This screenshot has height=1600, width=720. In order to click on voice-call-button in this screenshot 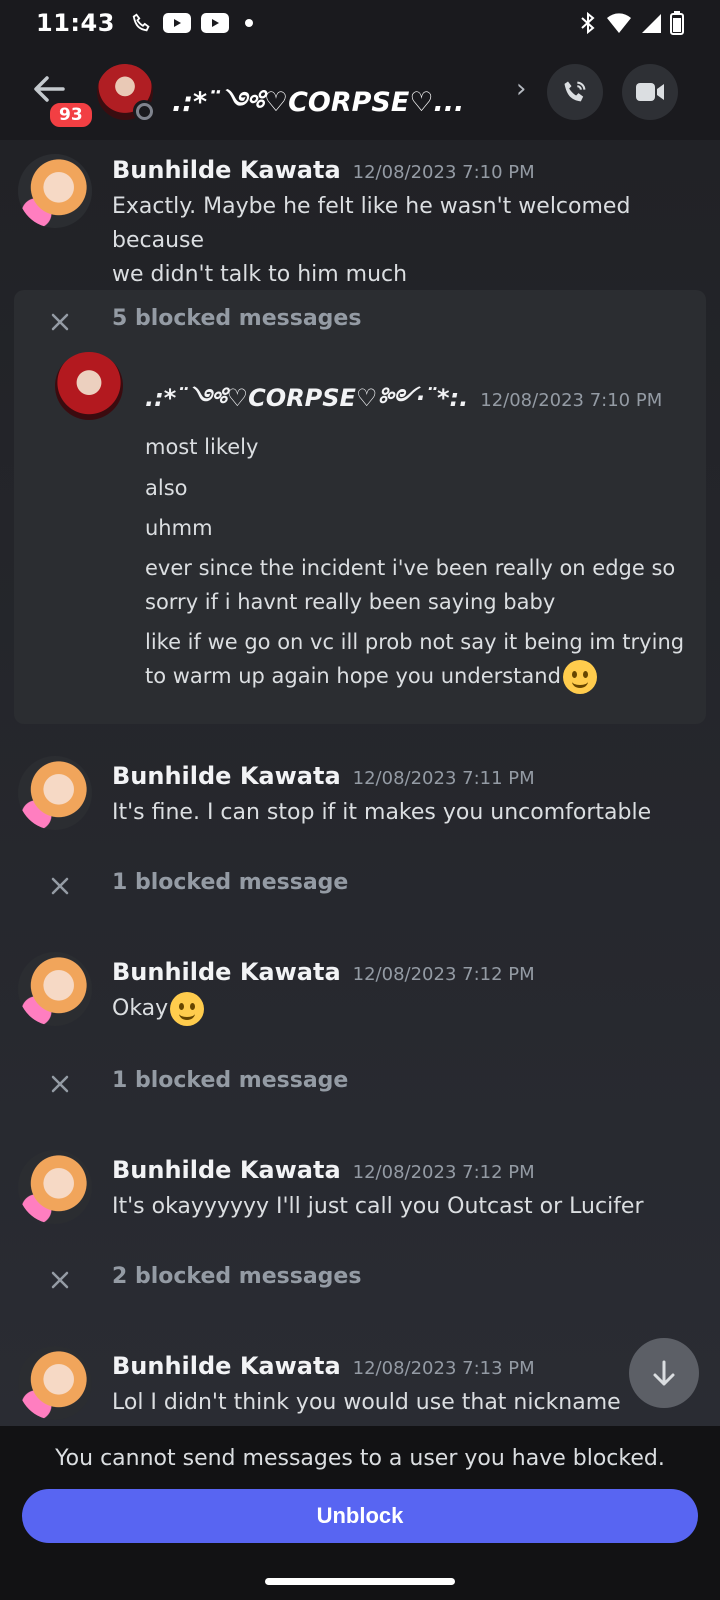, I will do `click(575, 92)`.